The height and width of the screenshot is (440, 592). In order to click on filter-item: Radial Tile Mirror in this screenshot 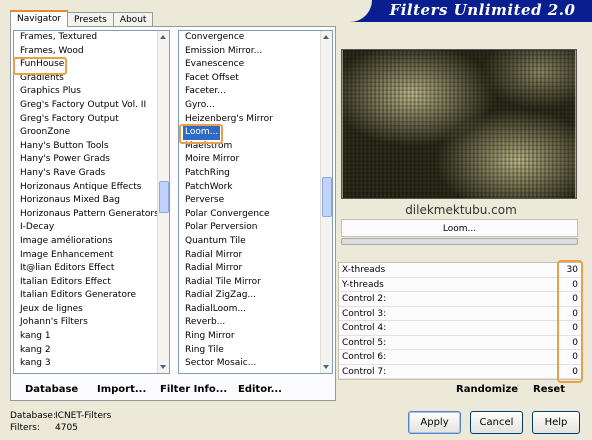, I will do `click(249, 283)`.